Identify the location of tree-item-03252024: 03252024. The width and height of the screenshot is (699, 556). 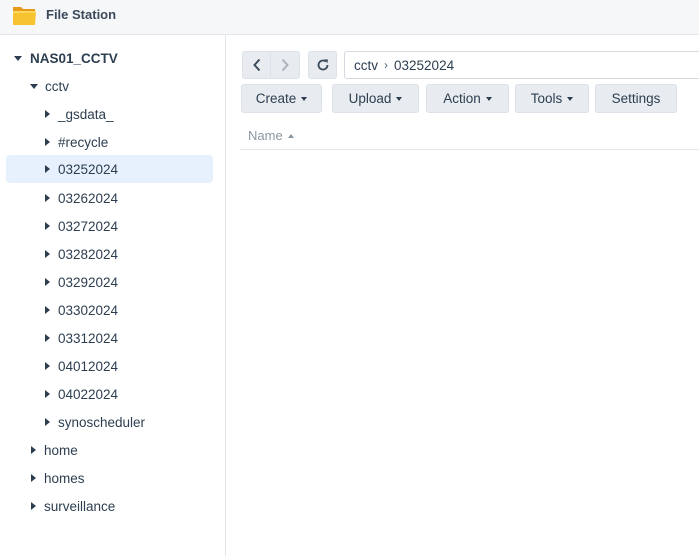
(109, 169).